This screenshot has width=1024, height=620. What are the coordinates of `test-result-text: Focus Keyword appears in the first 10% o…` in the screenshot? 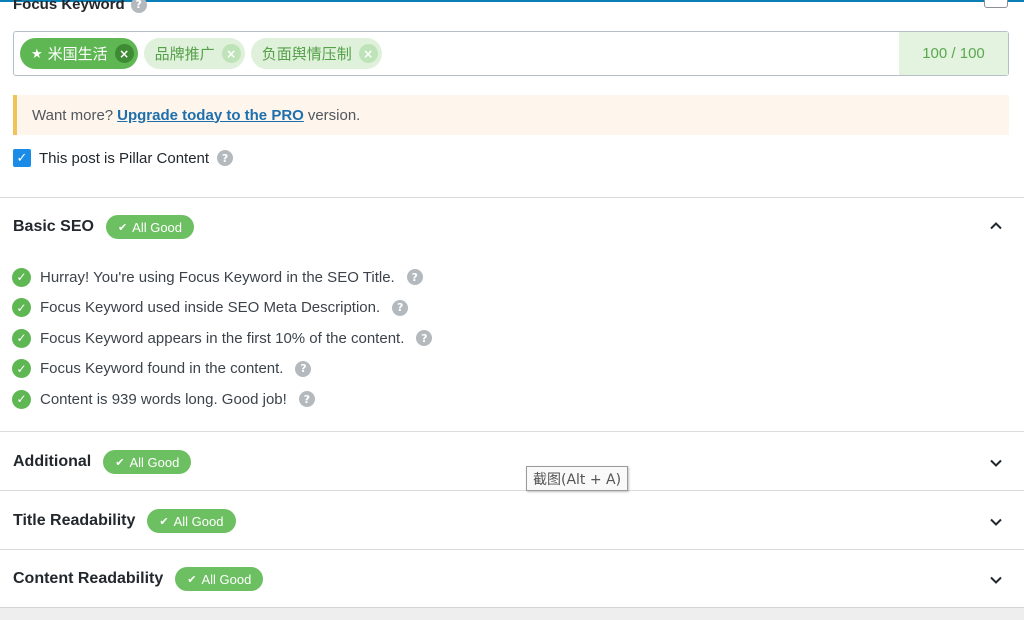 It's located at (222, 338).